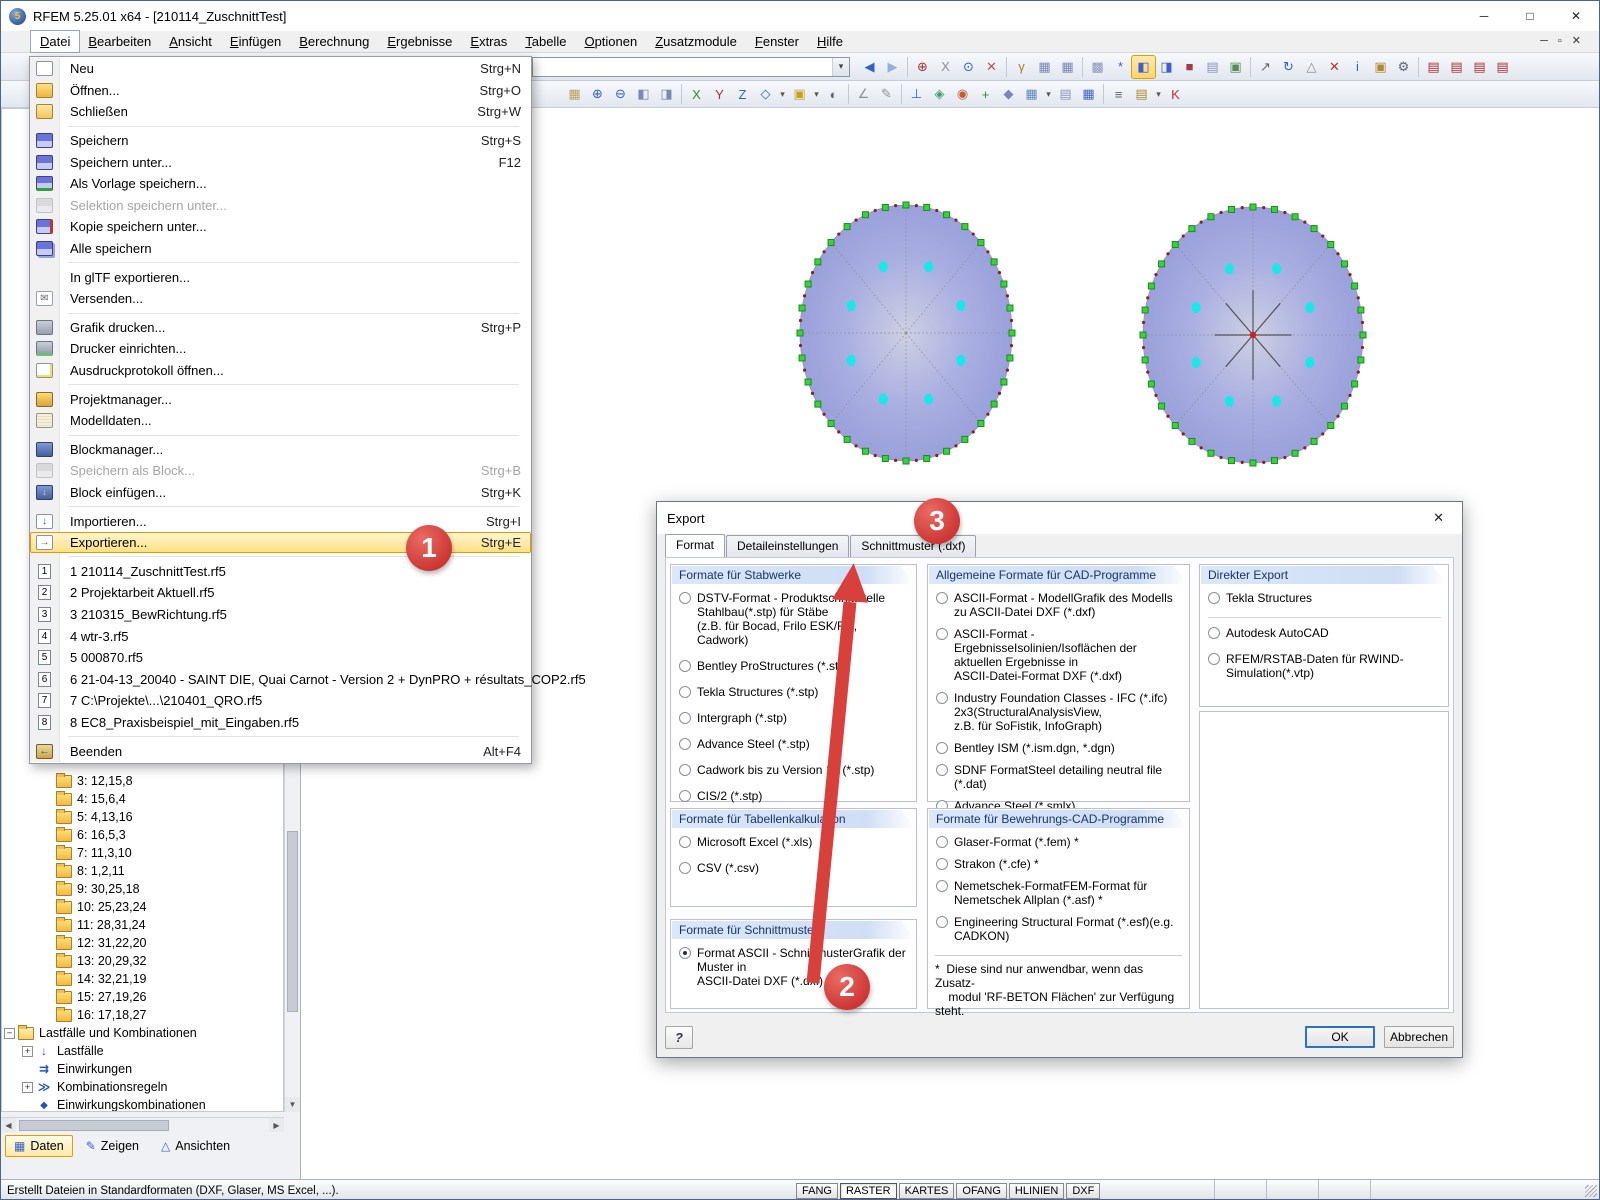  What do you see at coordinates (1036, 1190) in the screenshot?
I see `status-toggle: HLINIEN` at bounding box center [1036, 1190].